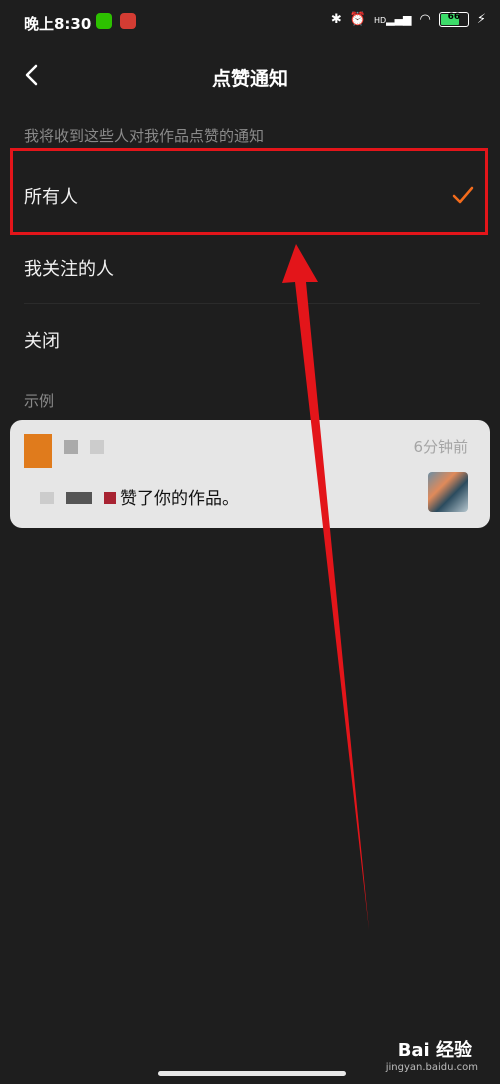 The image size is (500, 1084). What do you see at coordinates (325, 587) in the screenshot?
I see `red-arrow-annotation` at bounding box center [325, 587].